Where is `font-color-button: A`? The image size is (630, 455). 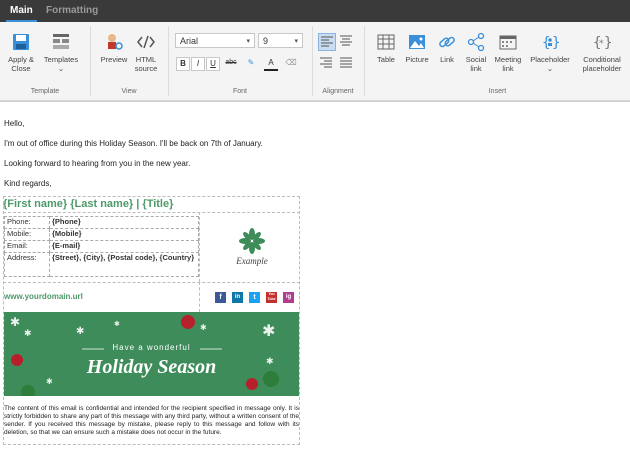 font-color-button: A is located at coordinates (271, 64).